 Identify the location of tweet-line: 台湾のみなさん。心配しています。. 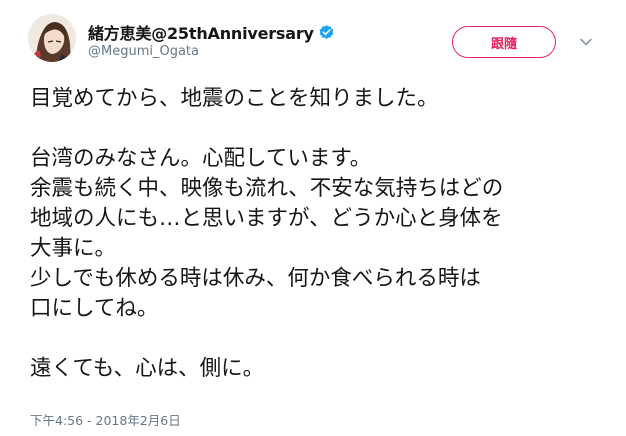
(201, 158).